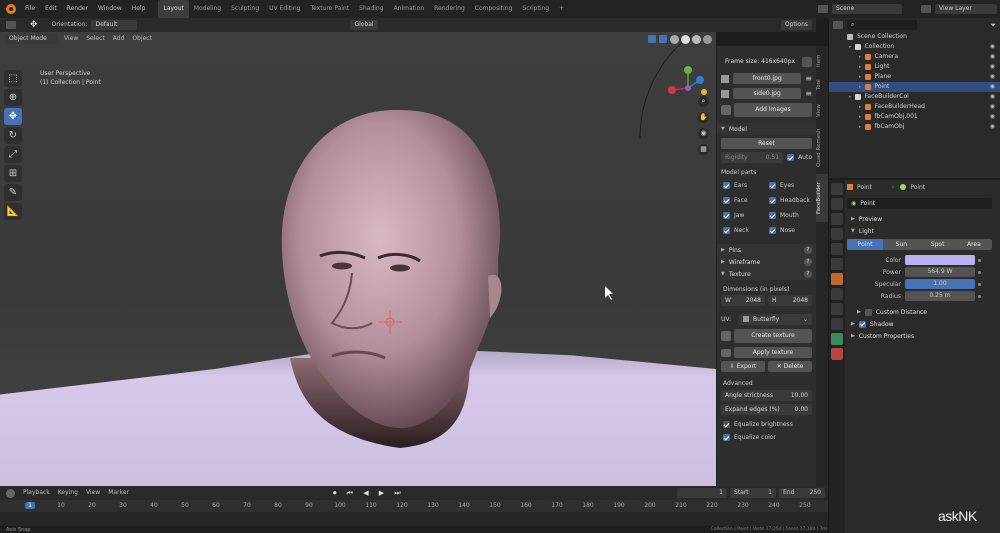 The height and width of the screenshot is (533, 1000). Describe the element at coordinates (923, 324) in the screenshot. I see `shadow-panel-header: ▶ Shadow` at that location.